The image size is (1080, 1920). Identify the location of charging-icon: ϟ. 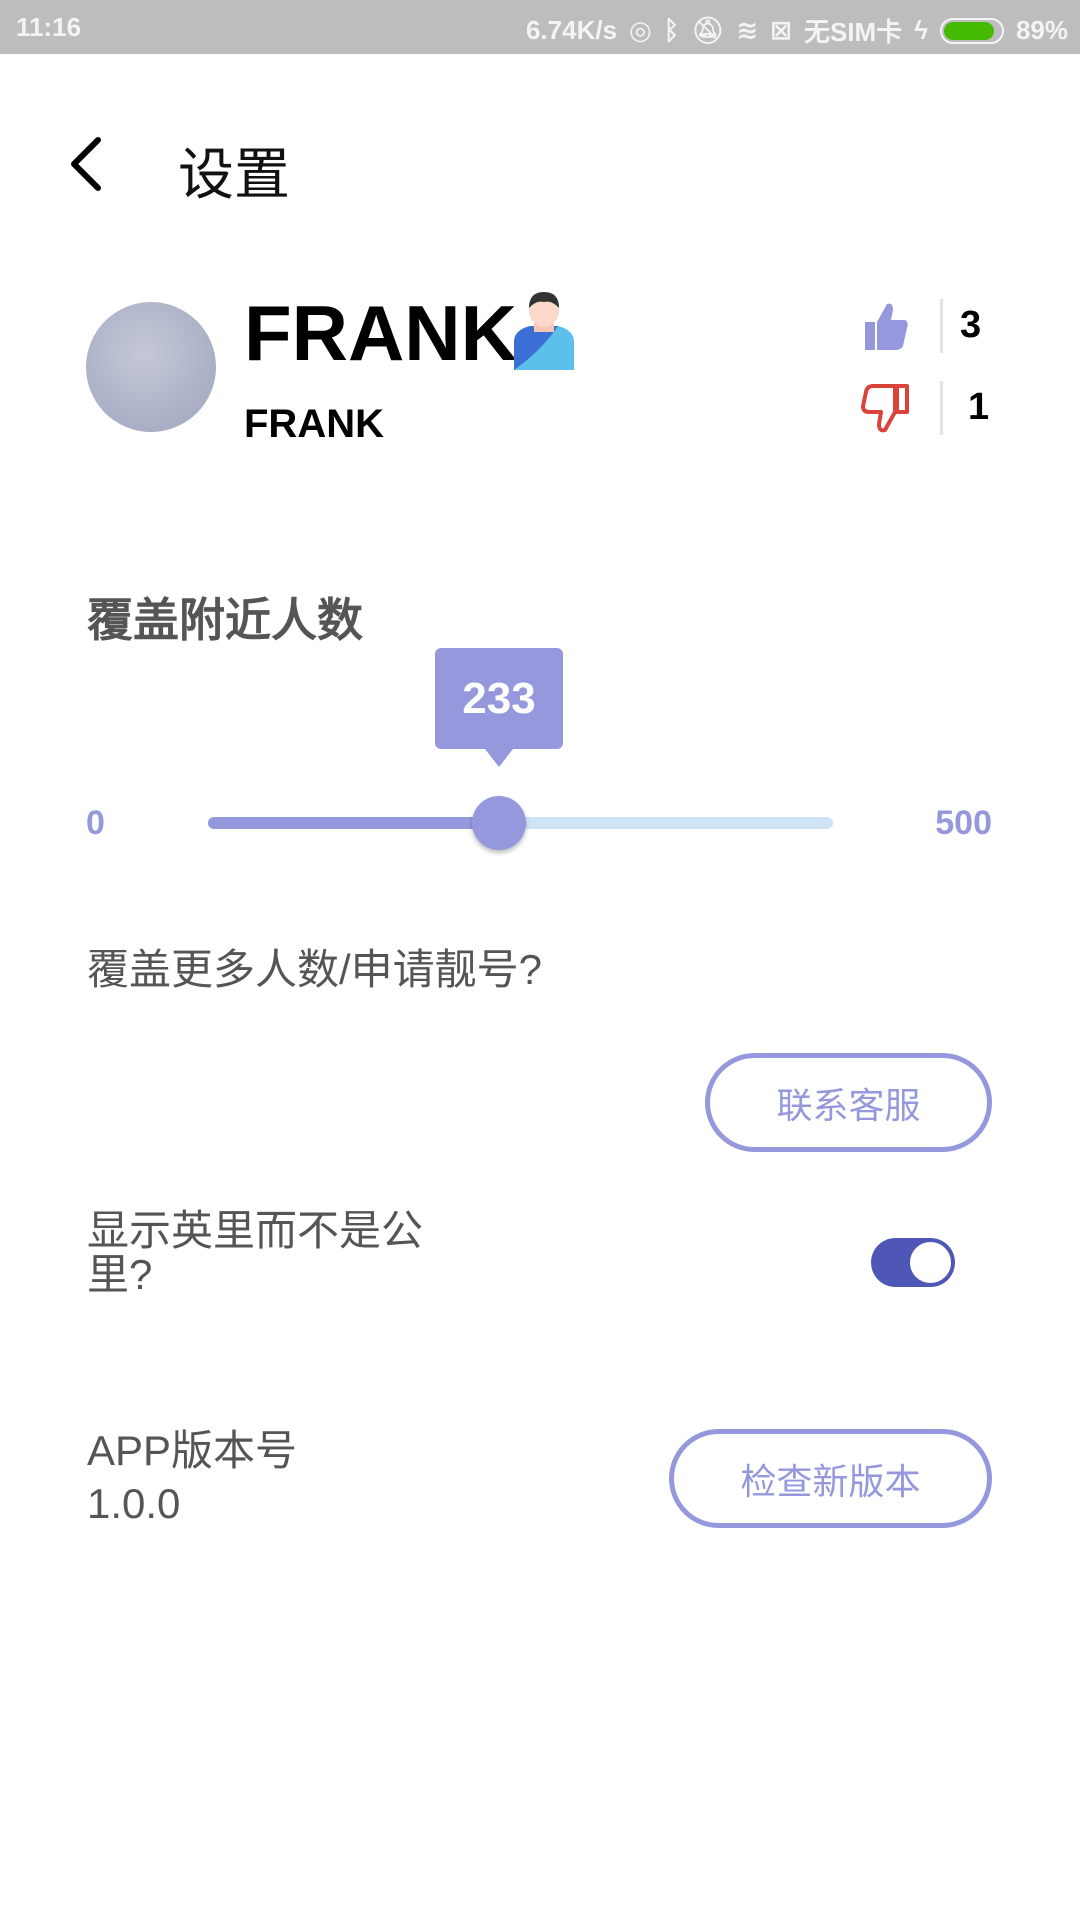
(921, 30).